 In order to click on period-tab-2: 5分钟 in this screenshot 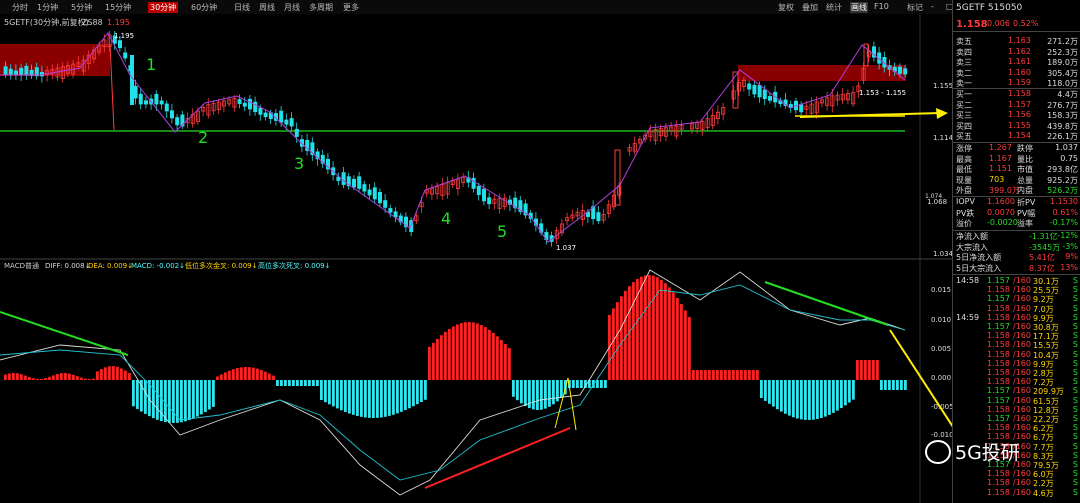, I will do `click(81, 7)`.